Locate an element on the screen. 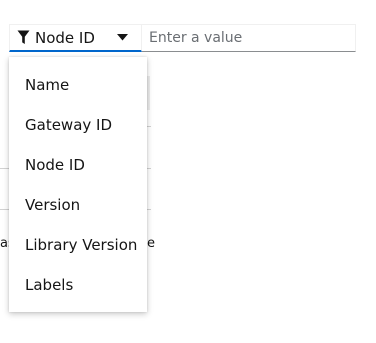 Image resolution: width=376 pixels, height=343 pixels. background-text-fragment: e is located at coordinates (151, 243).